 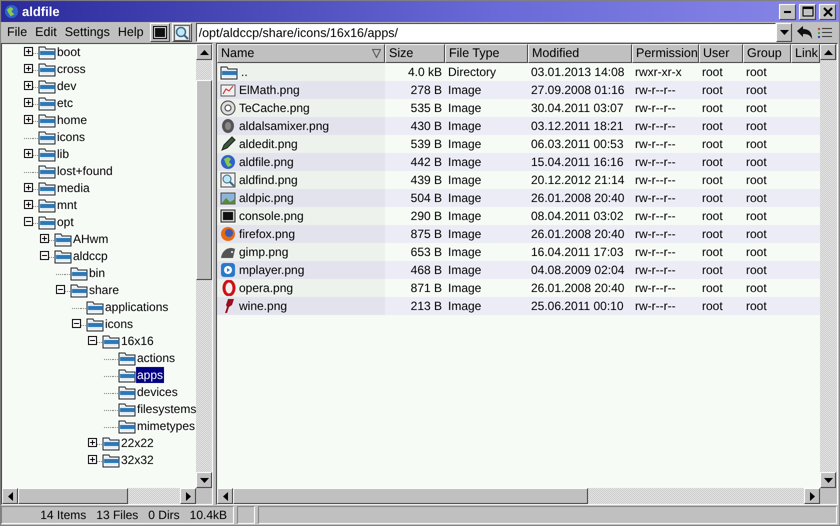 I want to click on column-header: Size, so click(x=415, y=53).